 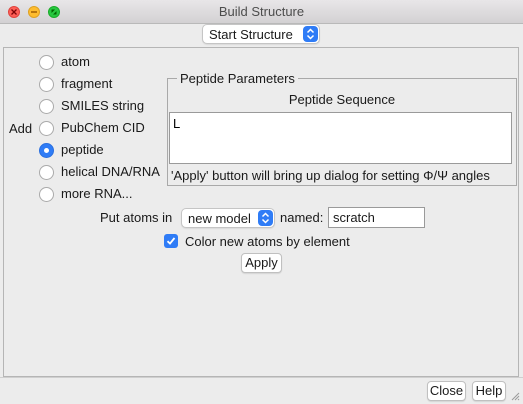 I want to click on model-menu: new model, so click(x=228, y=218).